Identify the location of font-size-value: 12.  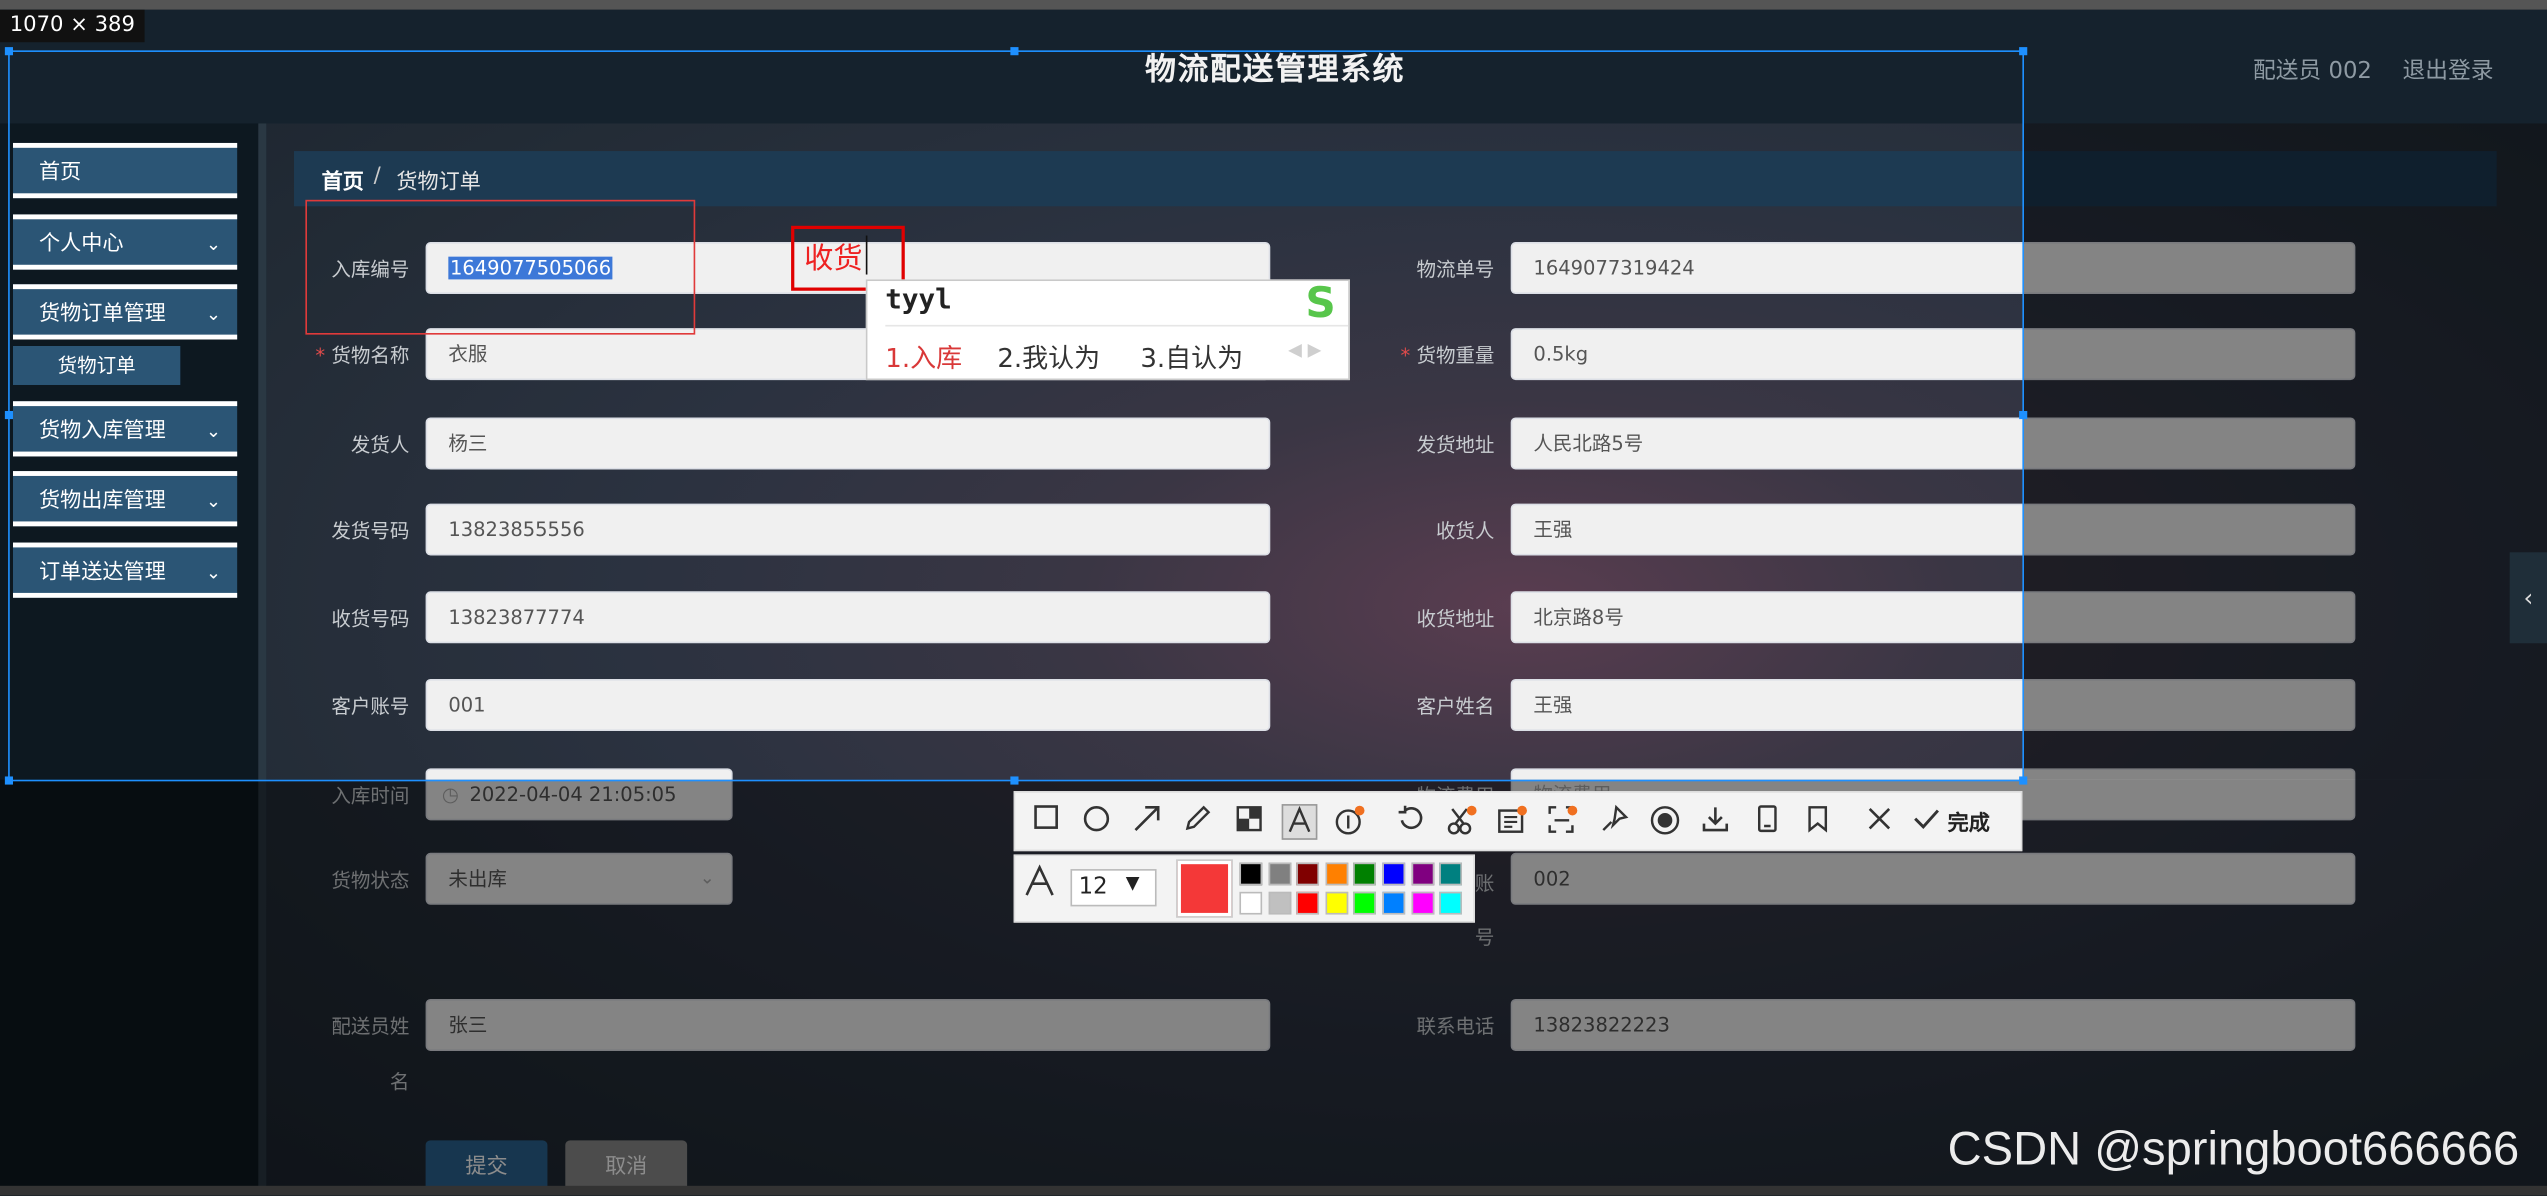
(1093, 886).